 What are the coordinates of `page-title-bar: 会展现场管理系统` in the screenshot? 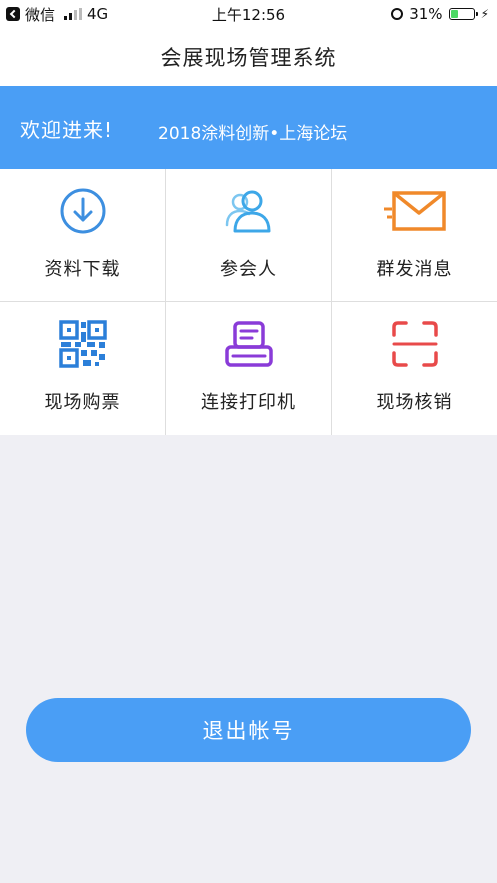 It's located at (248, 57).